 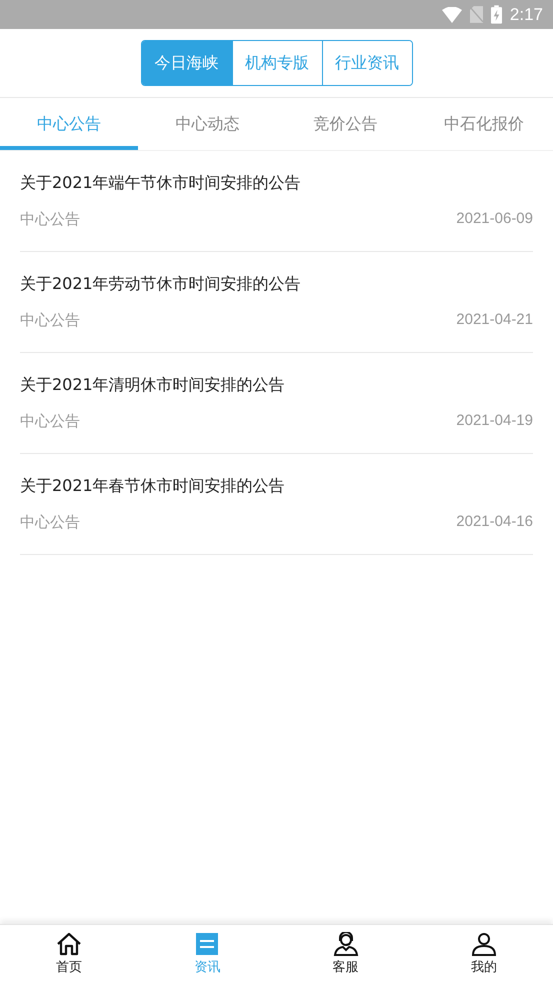 I want to click on article-item: 关于2021年清明休市时间安排的公告 中心公告 2021-04-19, so click(x=276, y=403).